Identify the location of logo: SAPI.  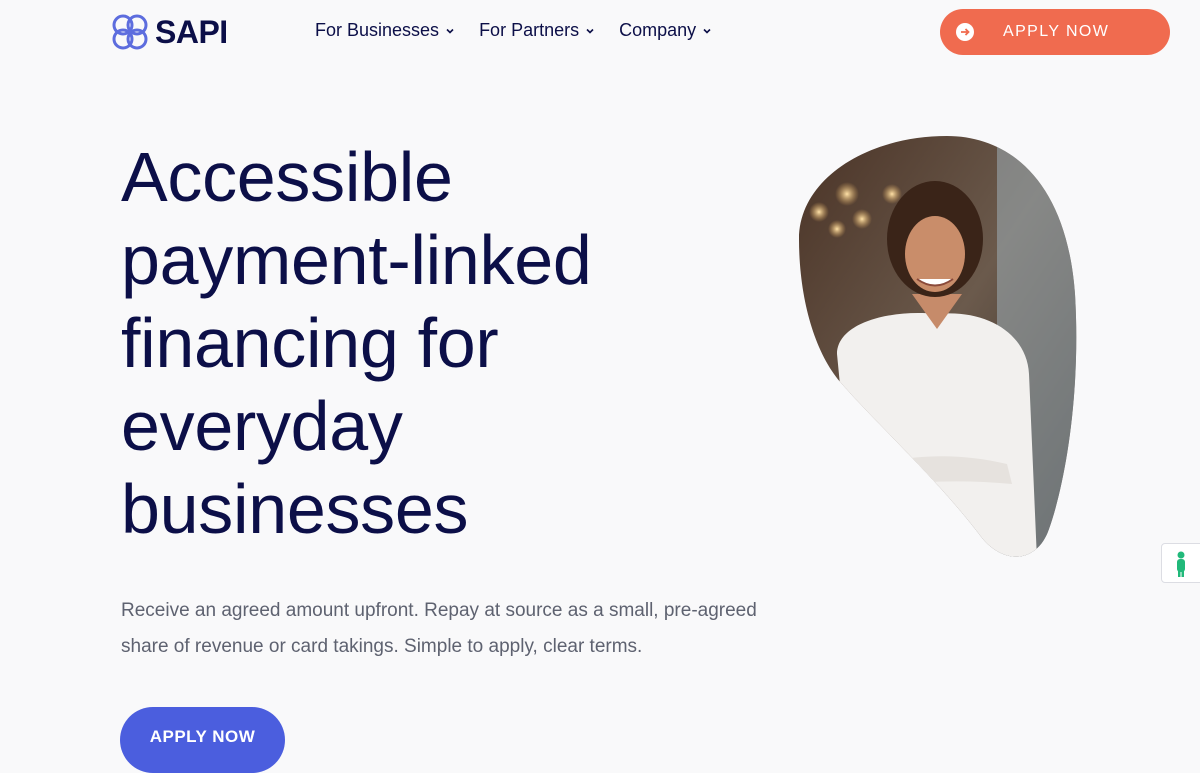
(169, 32).